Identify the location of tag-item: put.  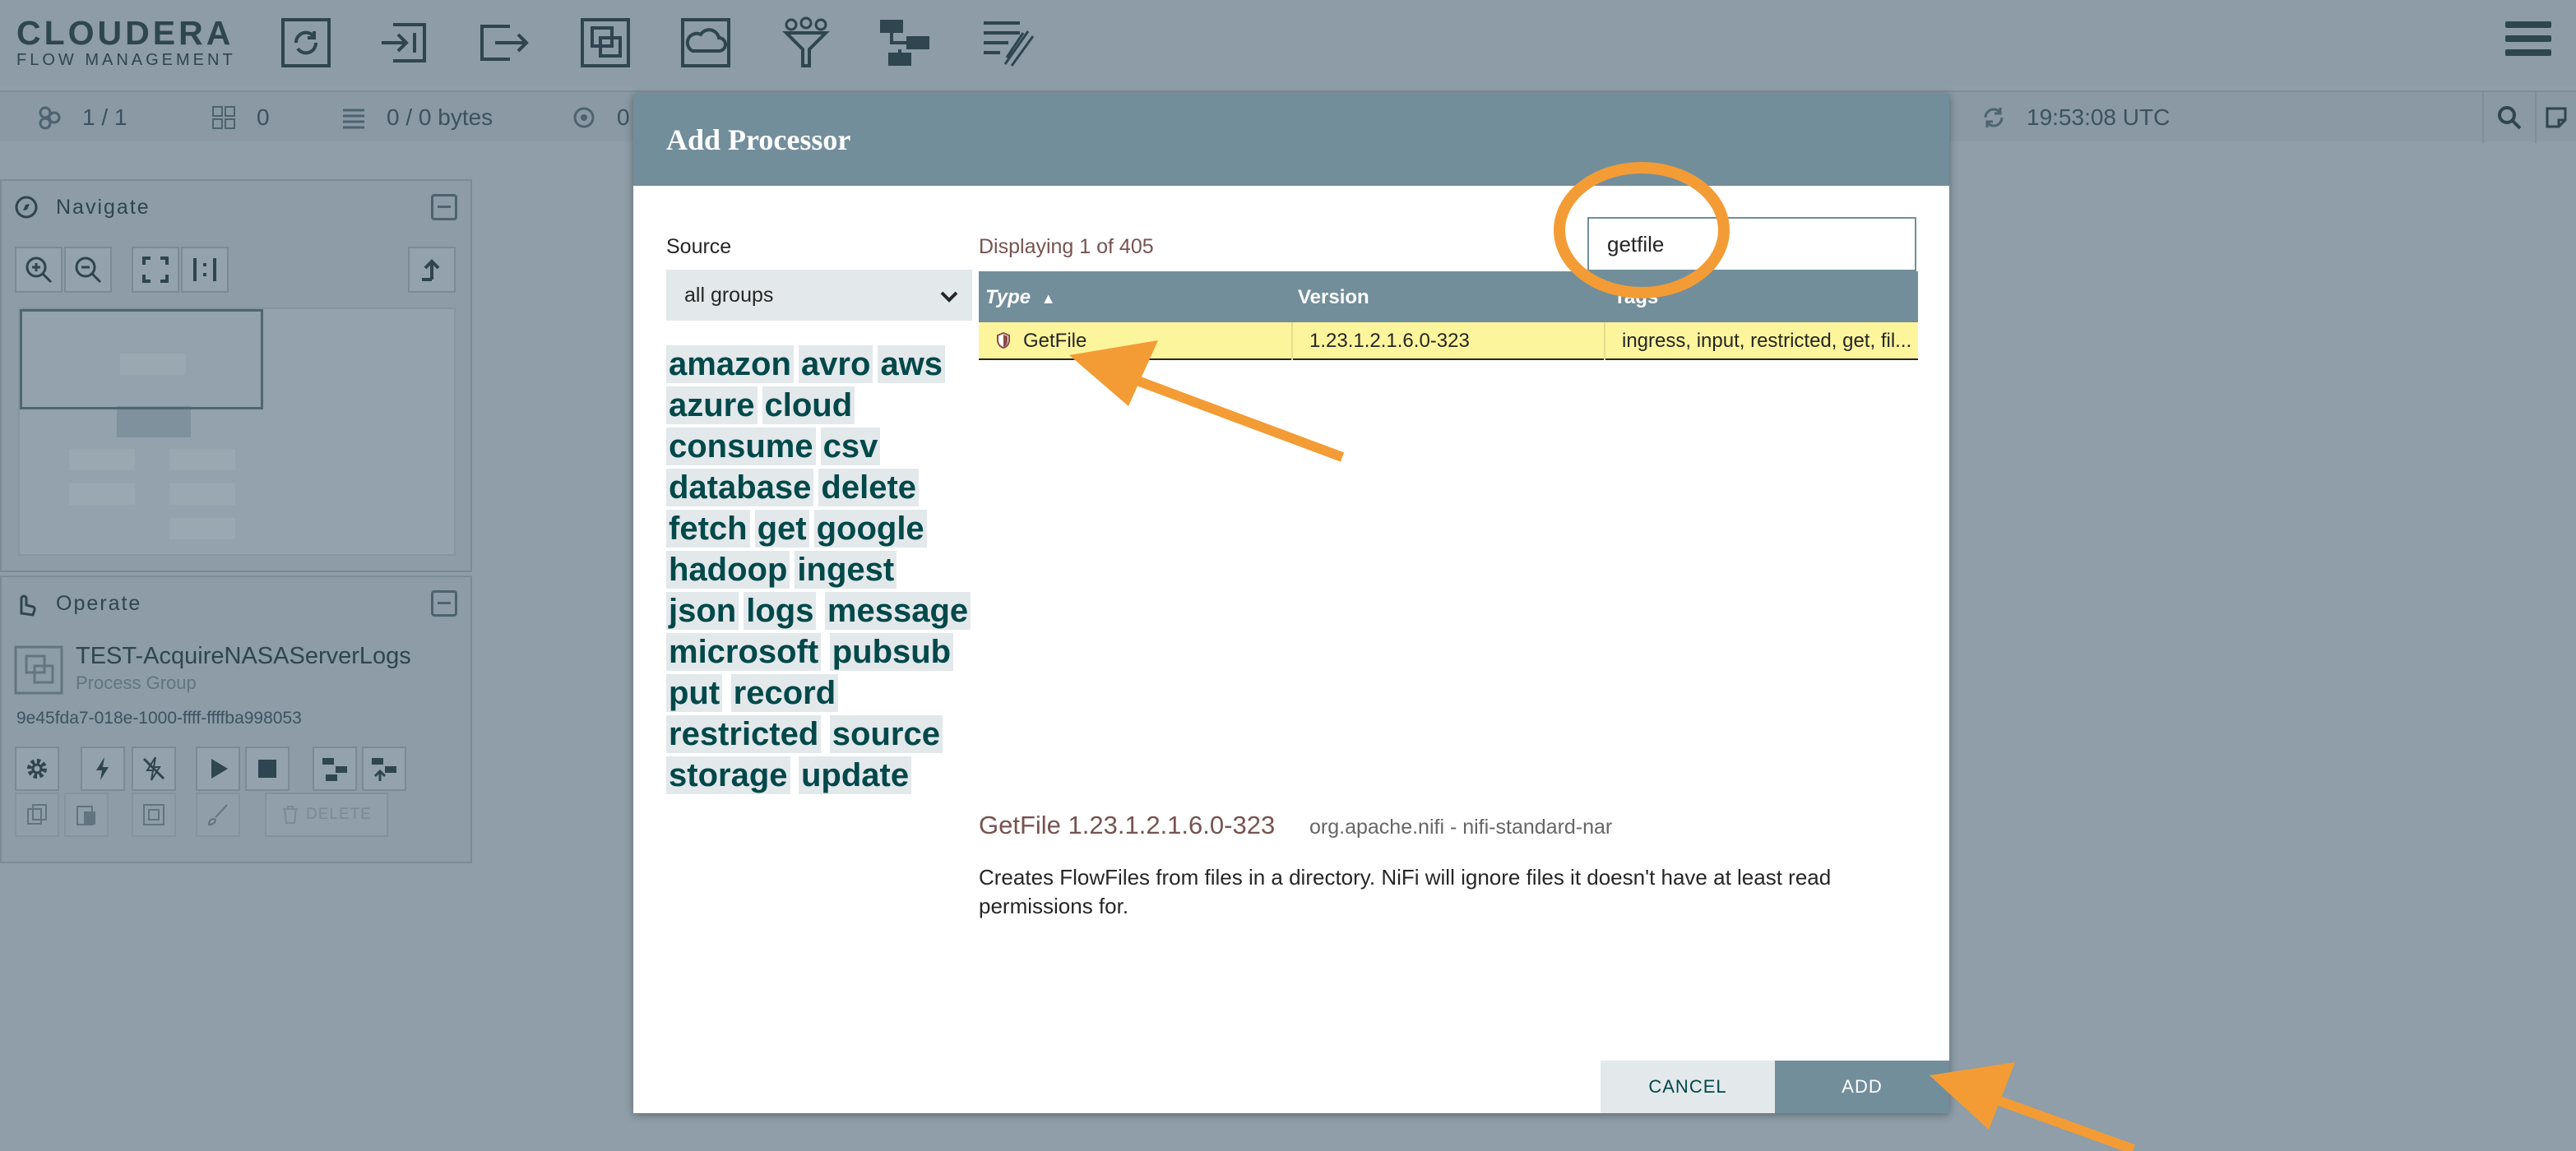
(695, 693).